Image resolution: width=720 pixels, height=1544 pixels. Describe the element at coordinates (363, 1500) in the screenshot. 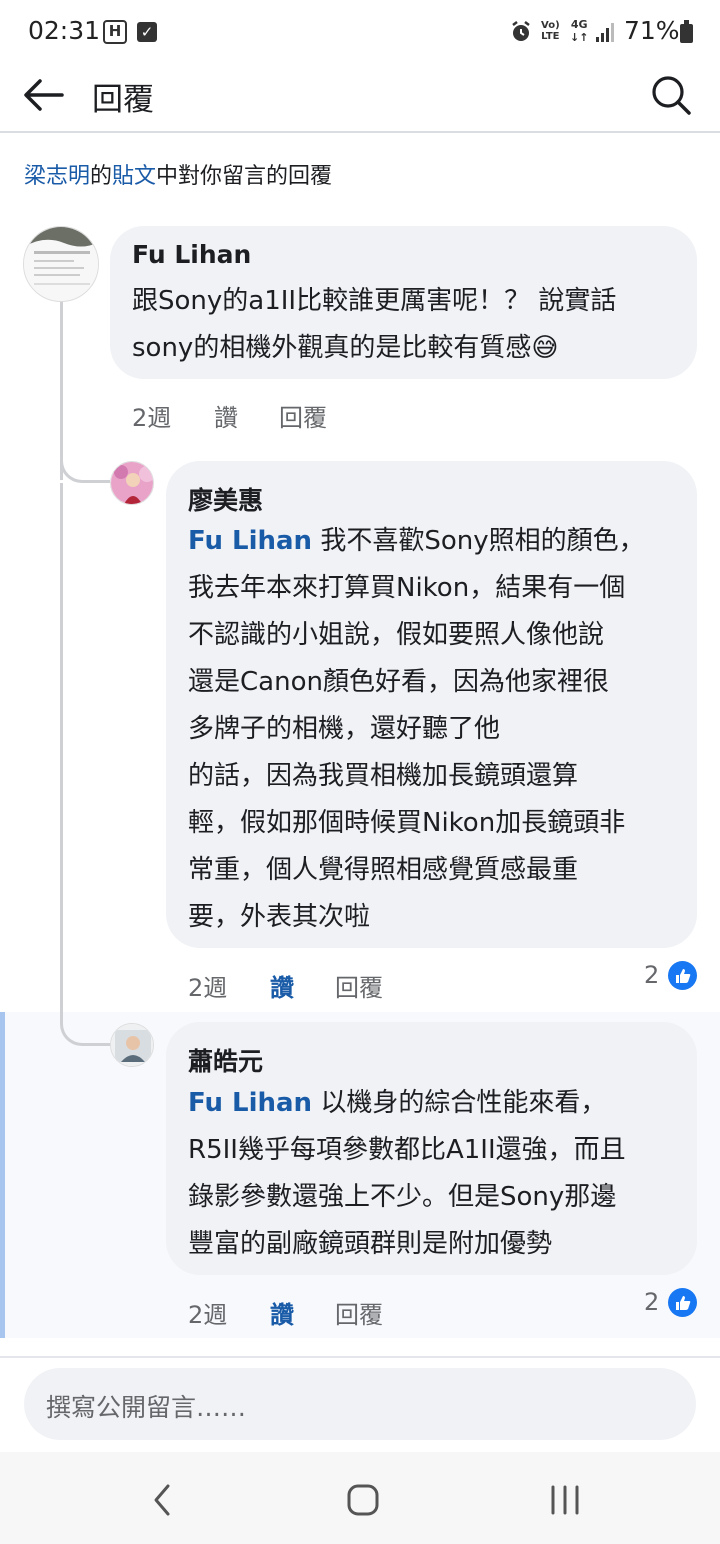

I see `nav-home-icon` at that location.